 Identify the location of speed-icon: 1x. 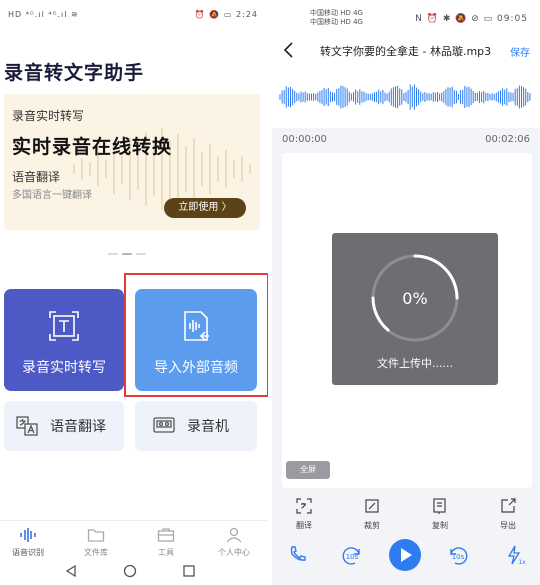
(515, 555).